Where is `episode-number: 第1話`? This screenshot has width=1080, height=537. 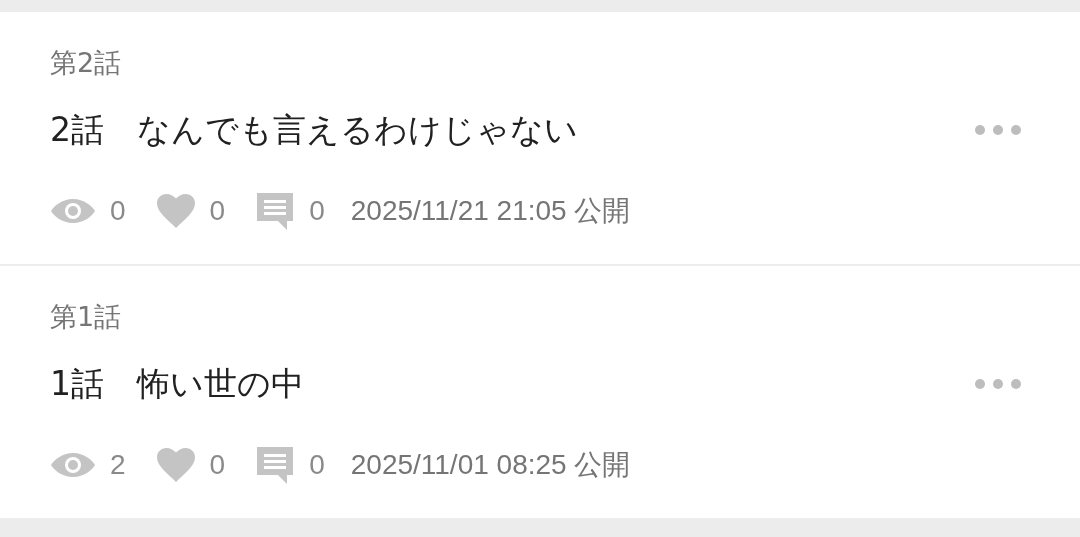
episode-number: 第1話 is located at coordinates (86, 317).